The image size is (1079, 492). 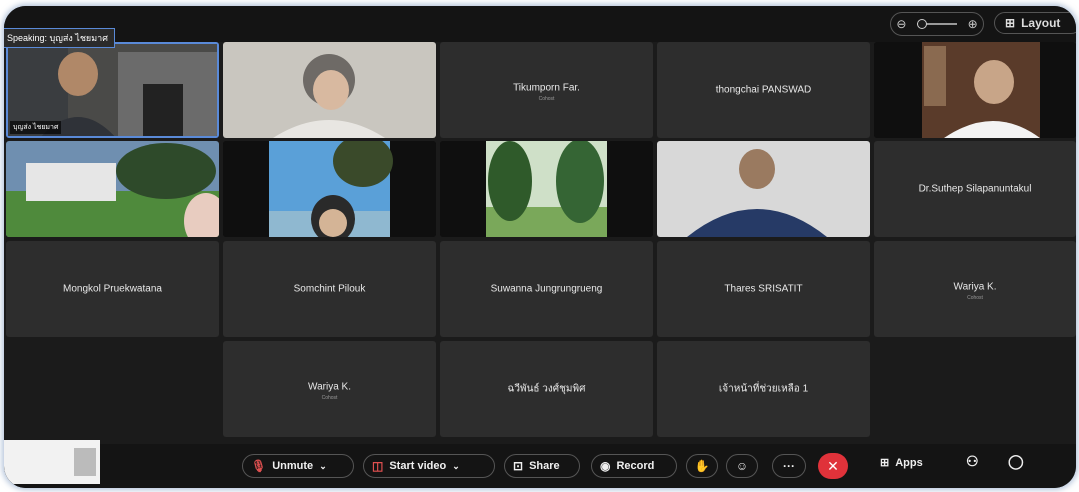 I want to click on self-view-thumbnail, so click(x=52, y=462).